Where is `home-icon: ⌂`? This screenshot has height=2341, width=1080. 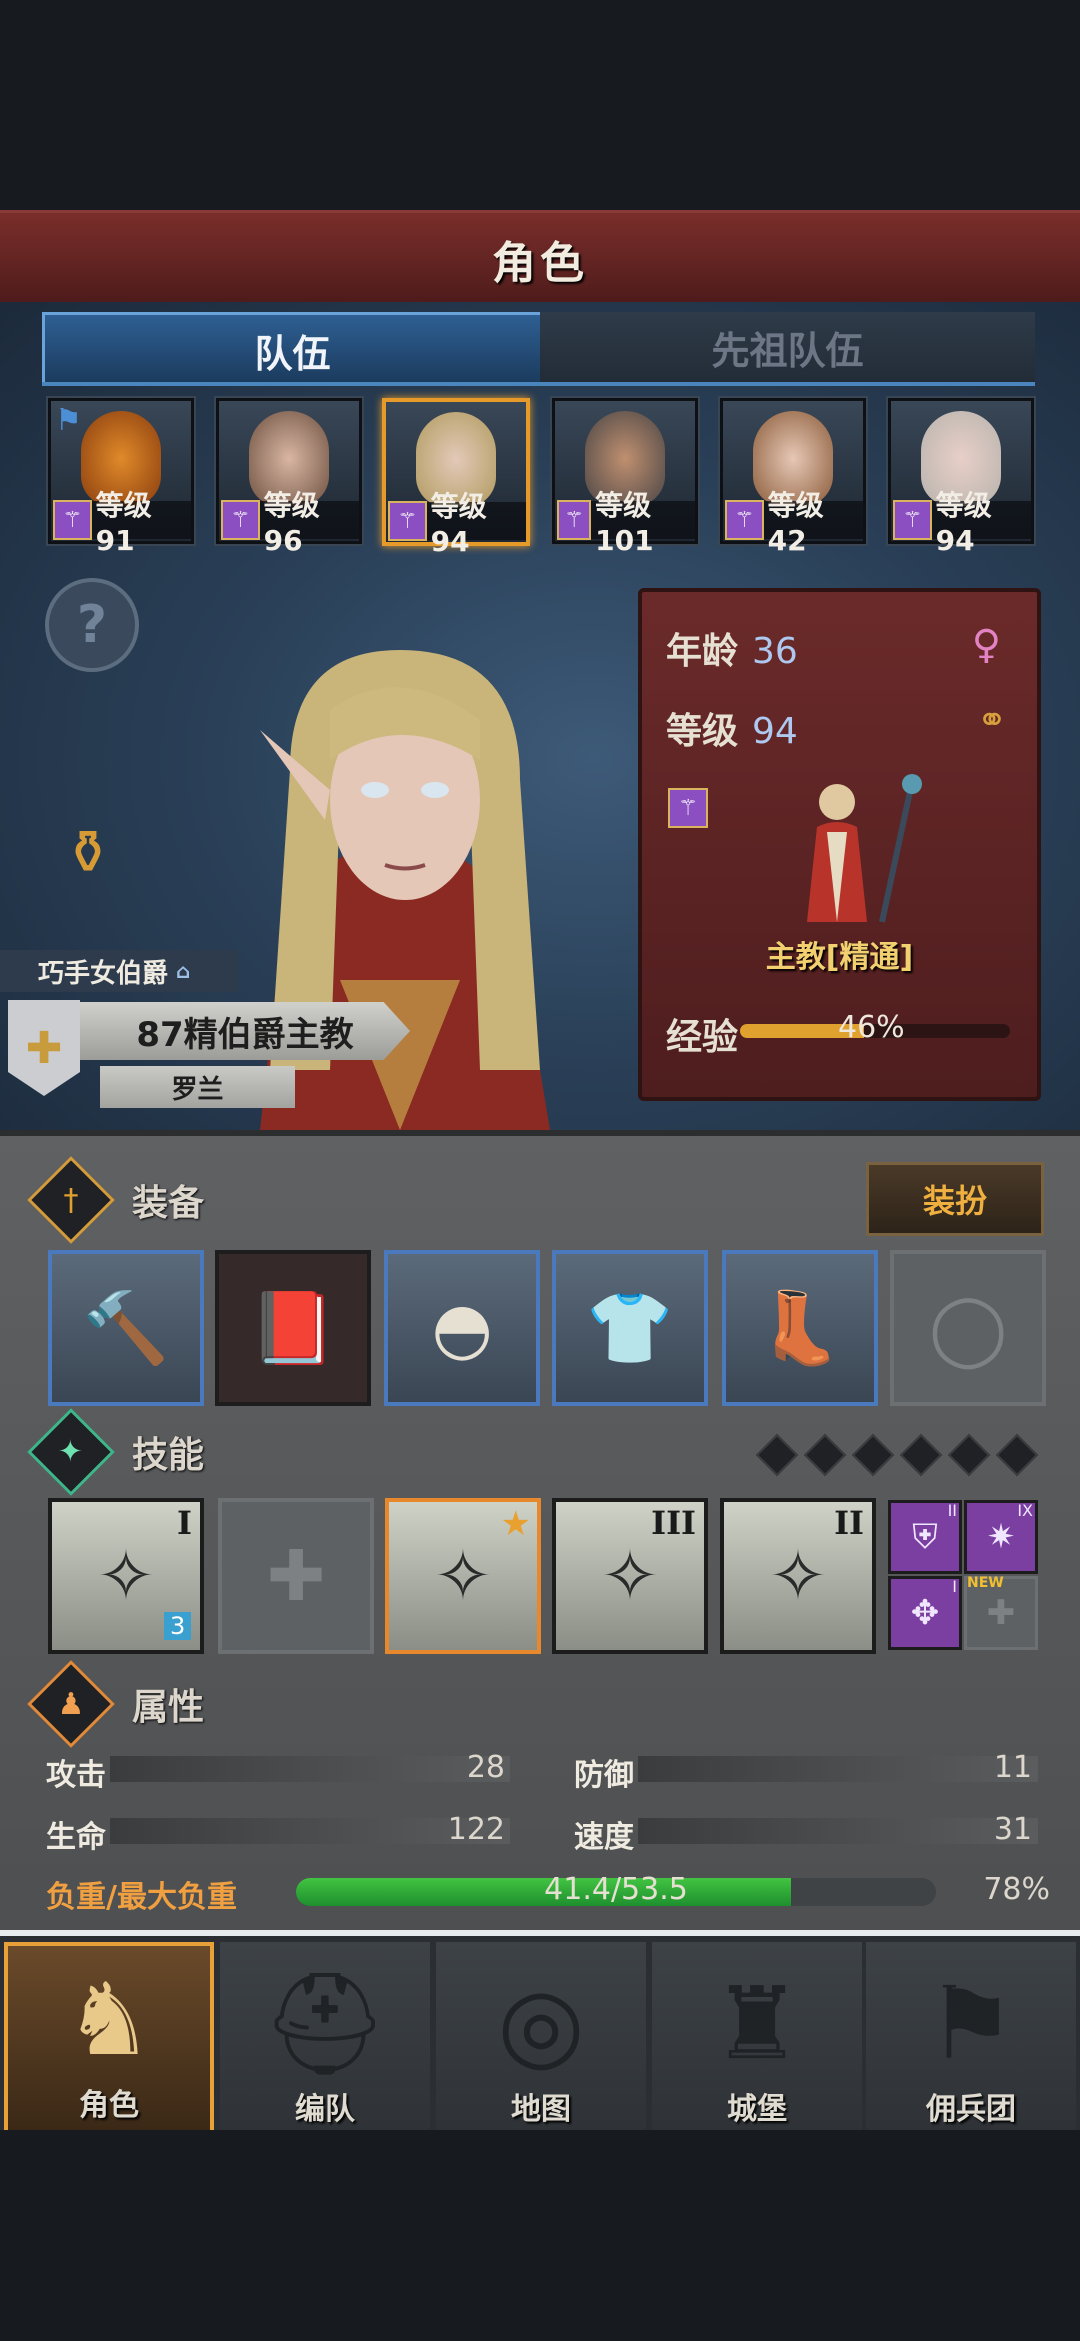 home-icon: ⌂ is located at coordinates (183, 971).